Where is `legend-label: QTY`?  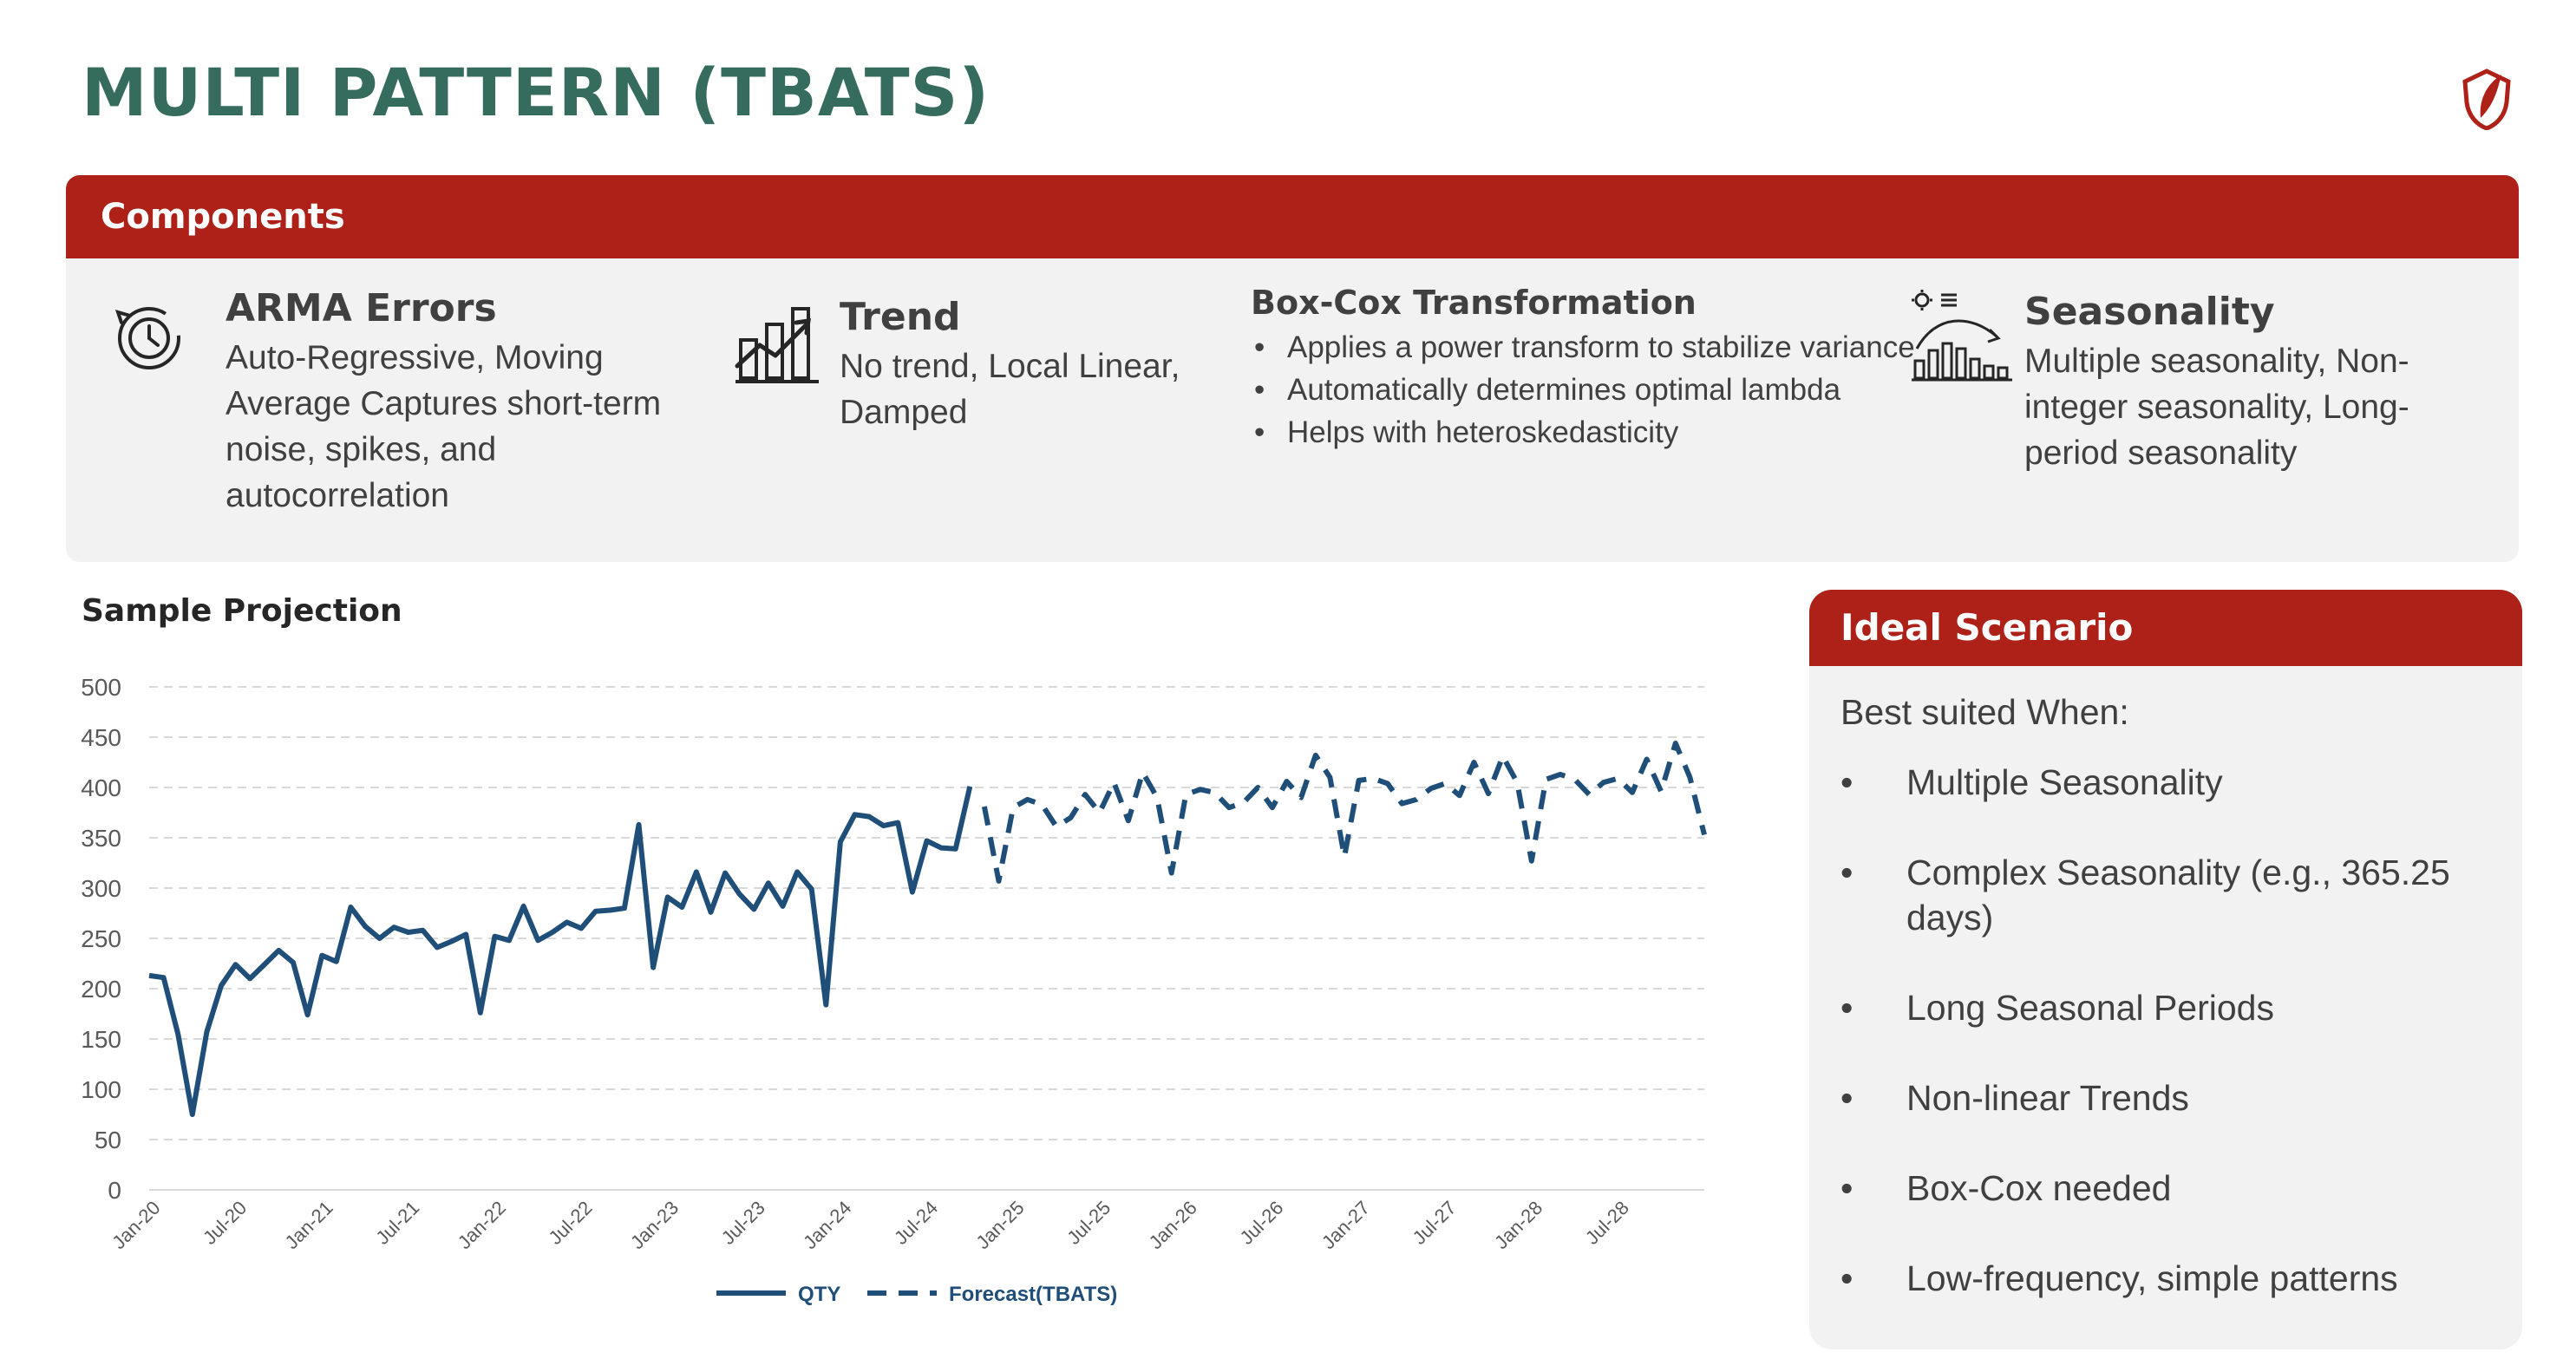
legend-label: QTY is located at coordinates (819, 1295).